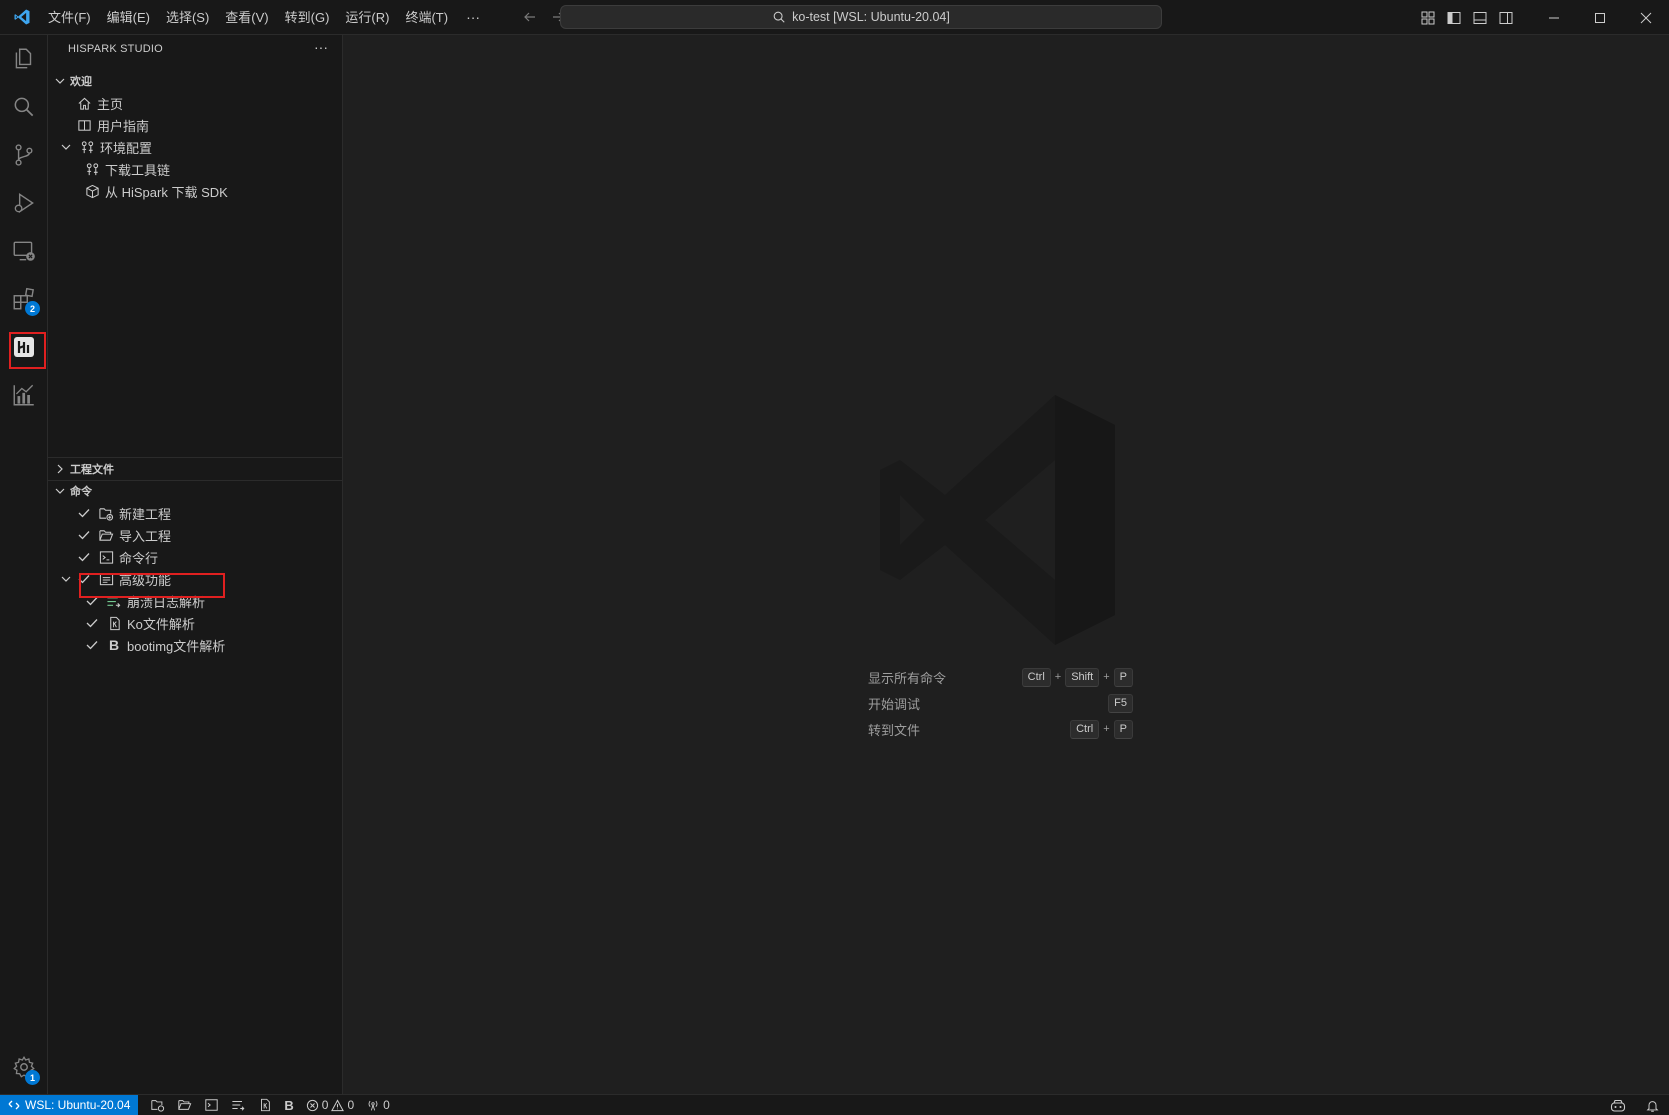 This screenshot has height=1115, width=1669. What do you see at coordinates (195, 469) in the screenshot?
I see `section-project-files-header: 工程文件` at bounding box center [195, 469].